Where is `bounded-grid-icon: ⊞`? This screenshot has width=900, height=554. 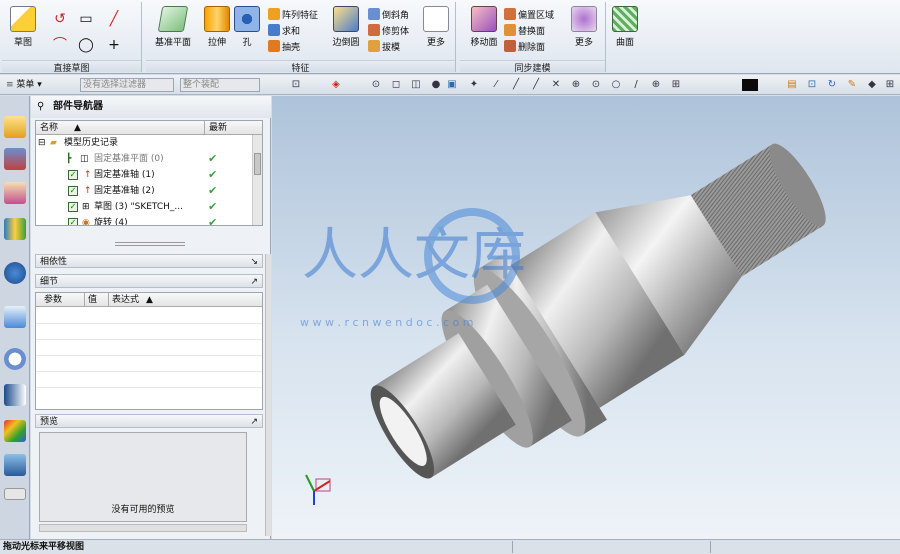 bounded-grid-icon: ⊞ is located at coordinates (676, 85).